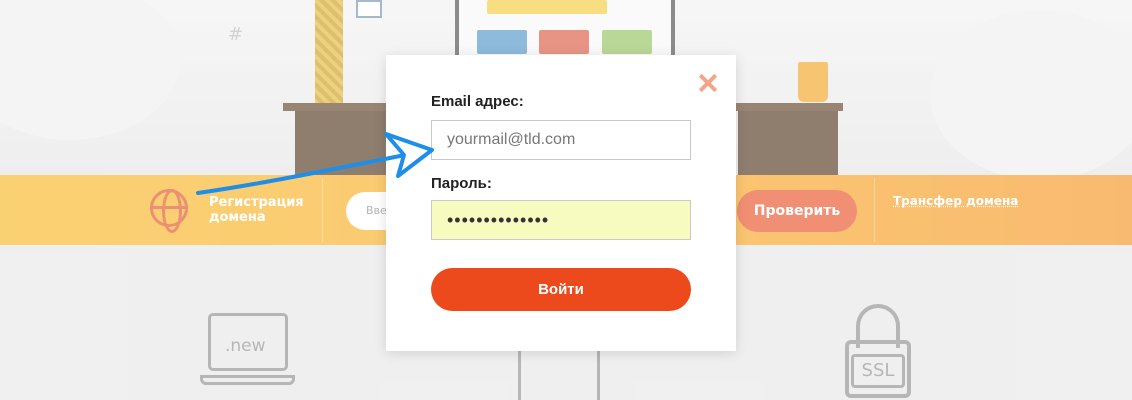  I want to click on email-field, so click(561, 140).